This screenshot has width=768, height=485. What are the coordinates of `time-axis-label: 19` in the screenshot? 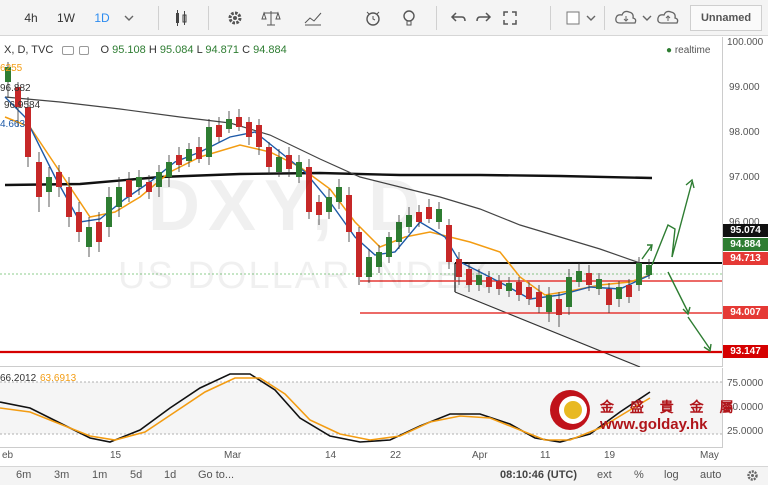 It's located at (610, 455).